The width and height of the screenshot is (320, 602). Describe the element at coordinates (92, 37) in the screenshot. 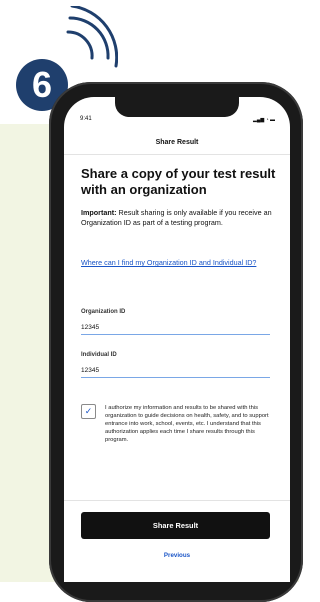

I see `wireless-signal-icon` at that location.